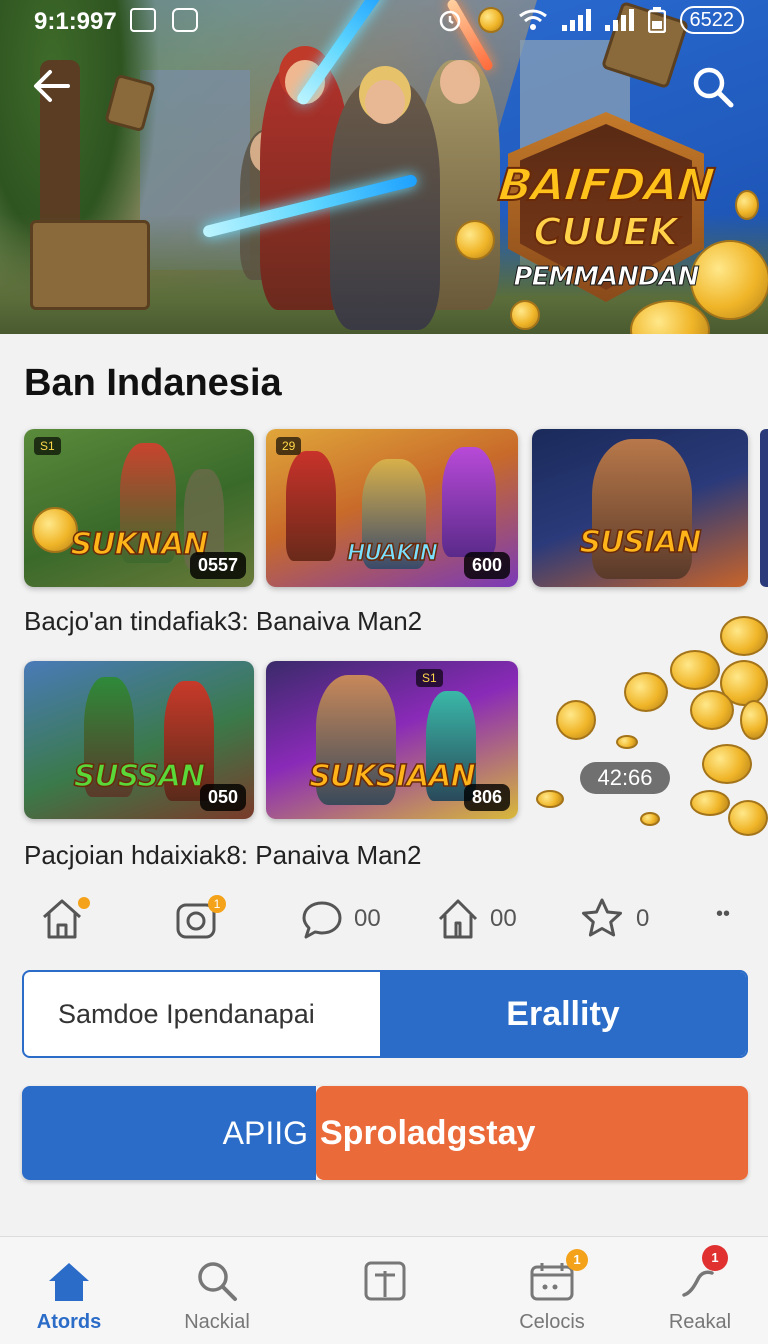 The height and width of the screenshot is (1344, 768). I want to click on timer-badge: 42:66, so click(625, 778).